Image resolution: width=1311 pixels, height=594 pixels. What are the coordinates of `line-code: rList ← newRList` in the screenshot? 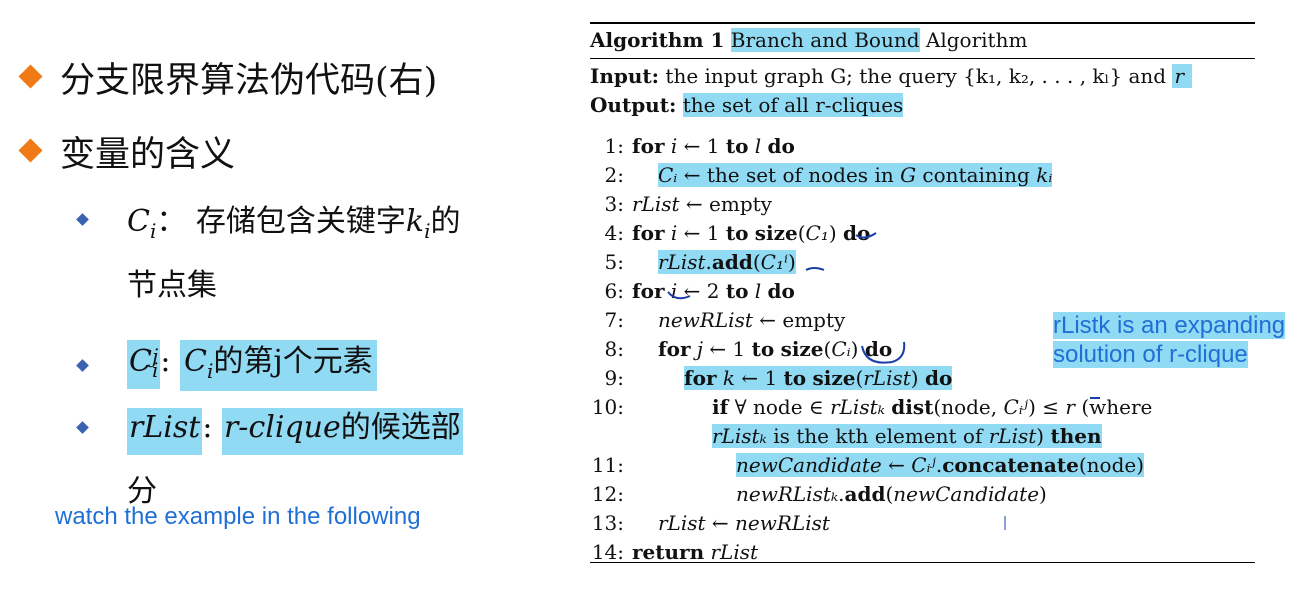 It's located at (744, 523).